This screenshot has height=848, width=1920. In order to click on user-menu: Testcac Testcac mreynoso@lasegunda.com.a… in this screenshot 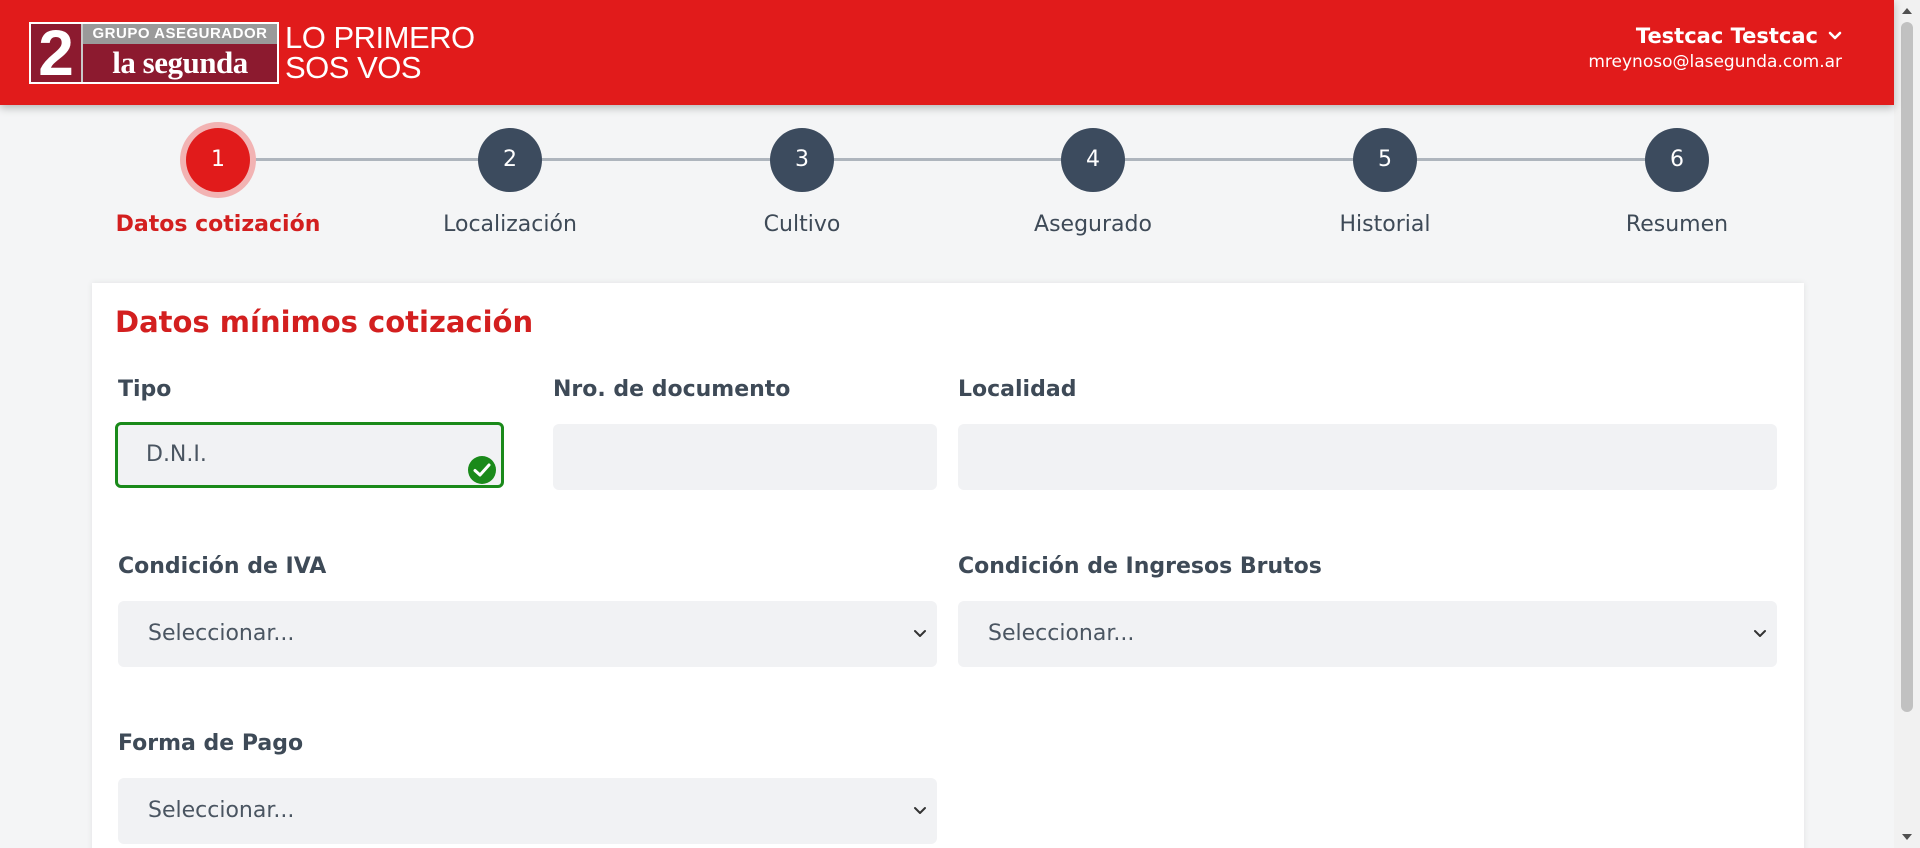, I will do `click(1715, 48)`.